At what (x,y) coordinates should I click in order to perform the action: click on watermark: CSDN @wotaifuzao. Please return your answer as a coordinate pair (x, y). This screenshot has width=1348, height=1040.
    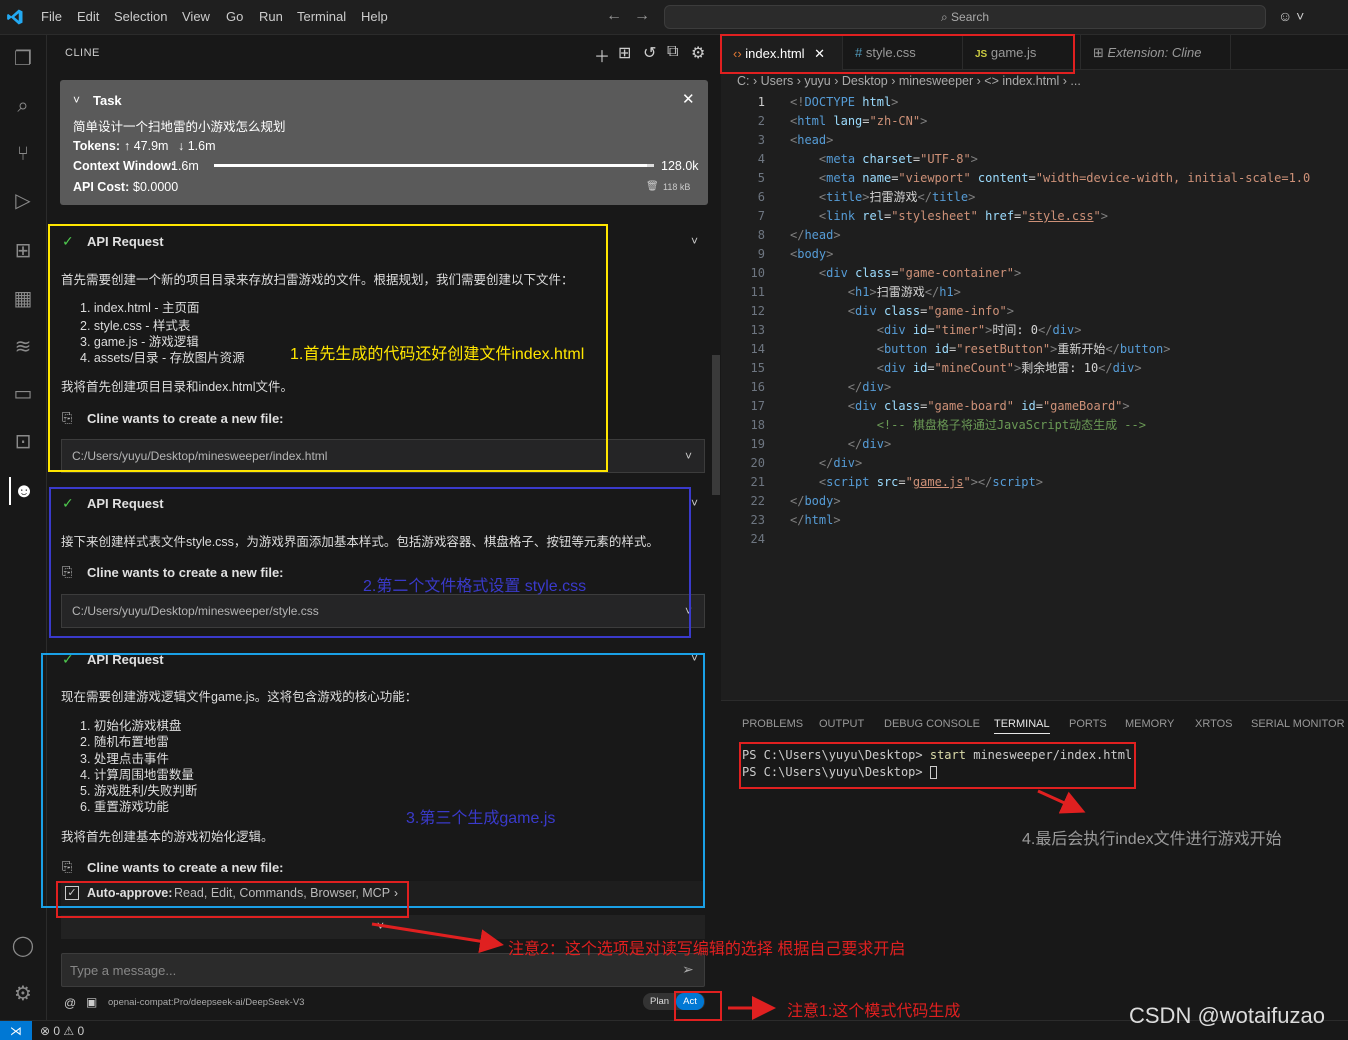
    Looking at the image, I should click on (1227, 1015).